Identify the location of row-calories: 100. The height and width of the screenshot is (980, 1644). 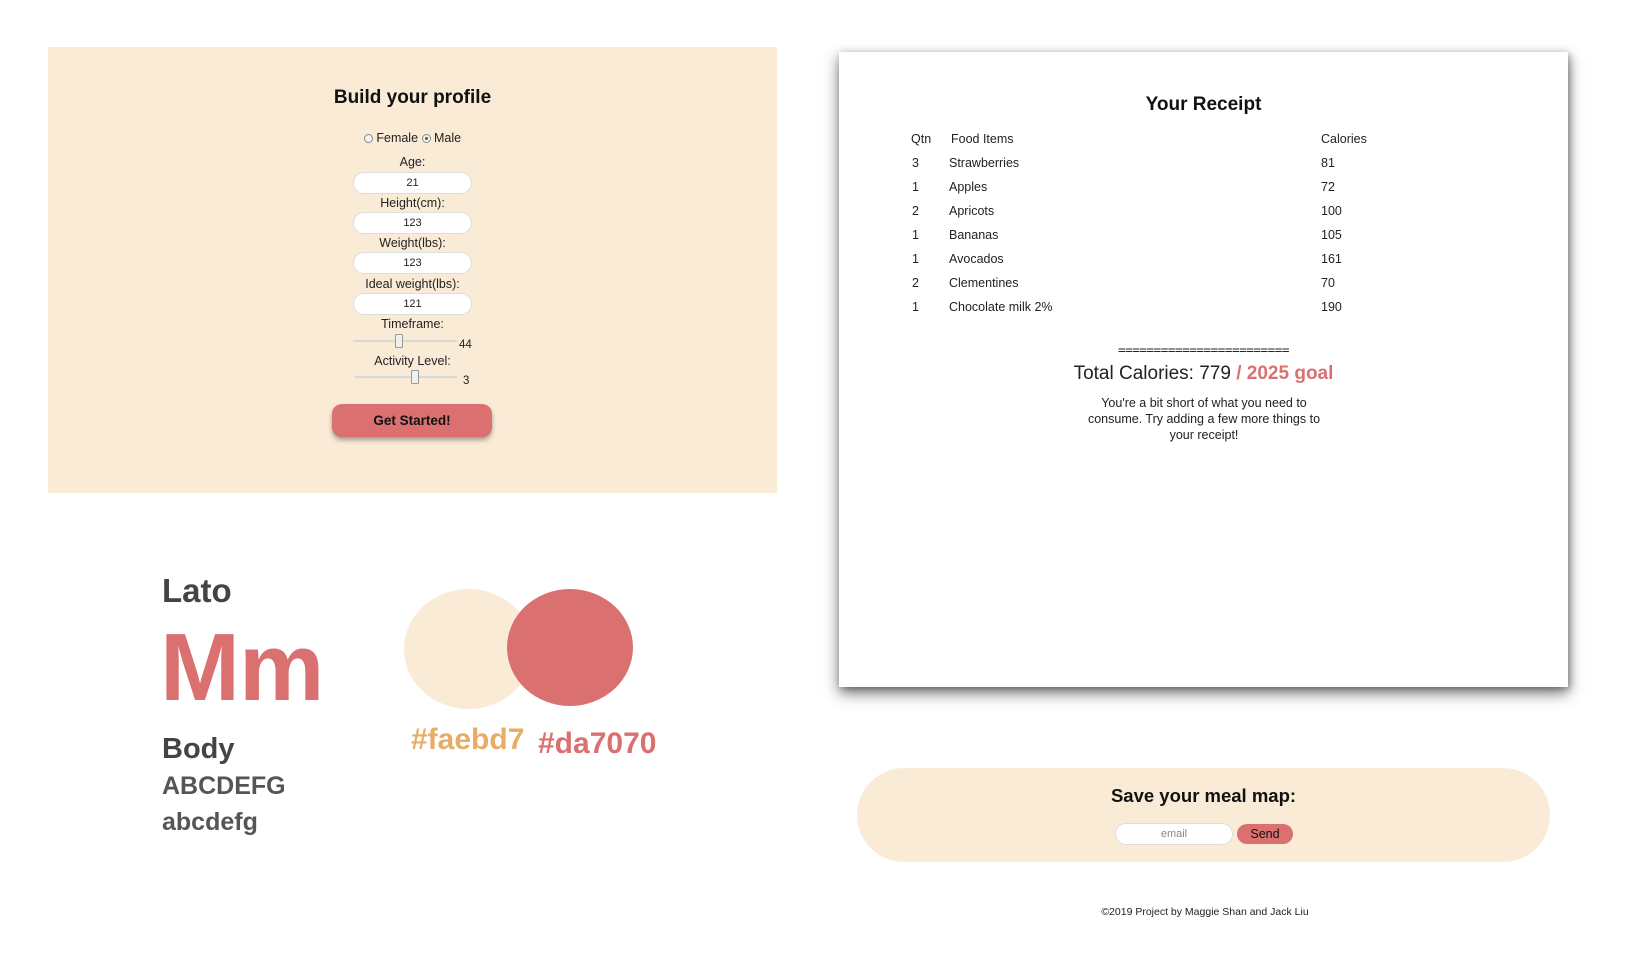
(1331, 211).